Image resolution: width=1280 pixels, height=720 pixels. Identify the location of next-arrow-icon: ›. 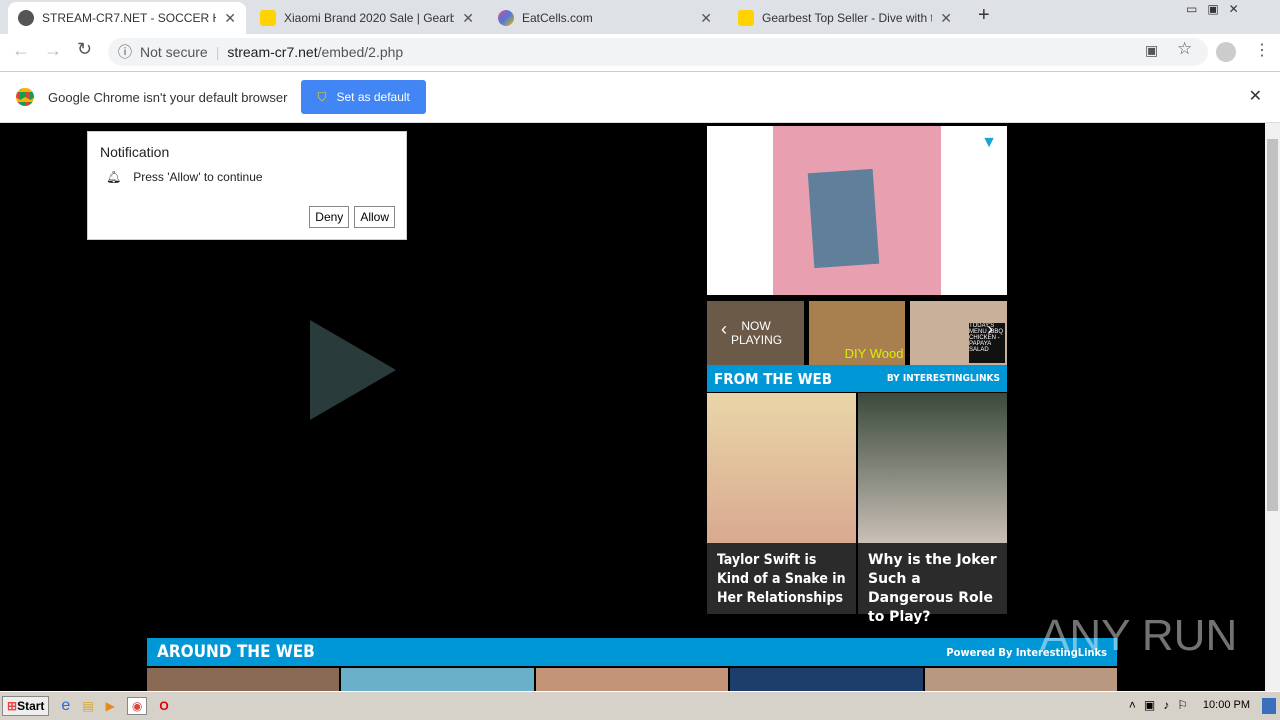
(990, 329).